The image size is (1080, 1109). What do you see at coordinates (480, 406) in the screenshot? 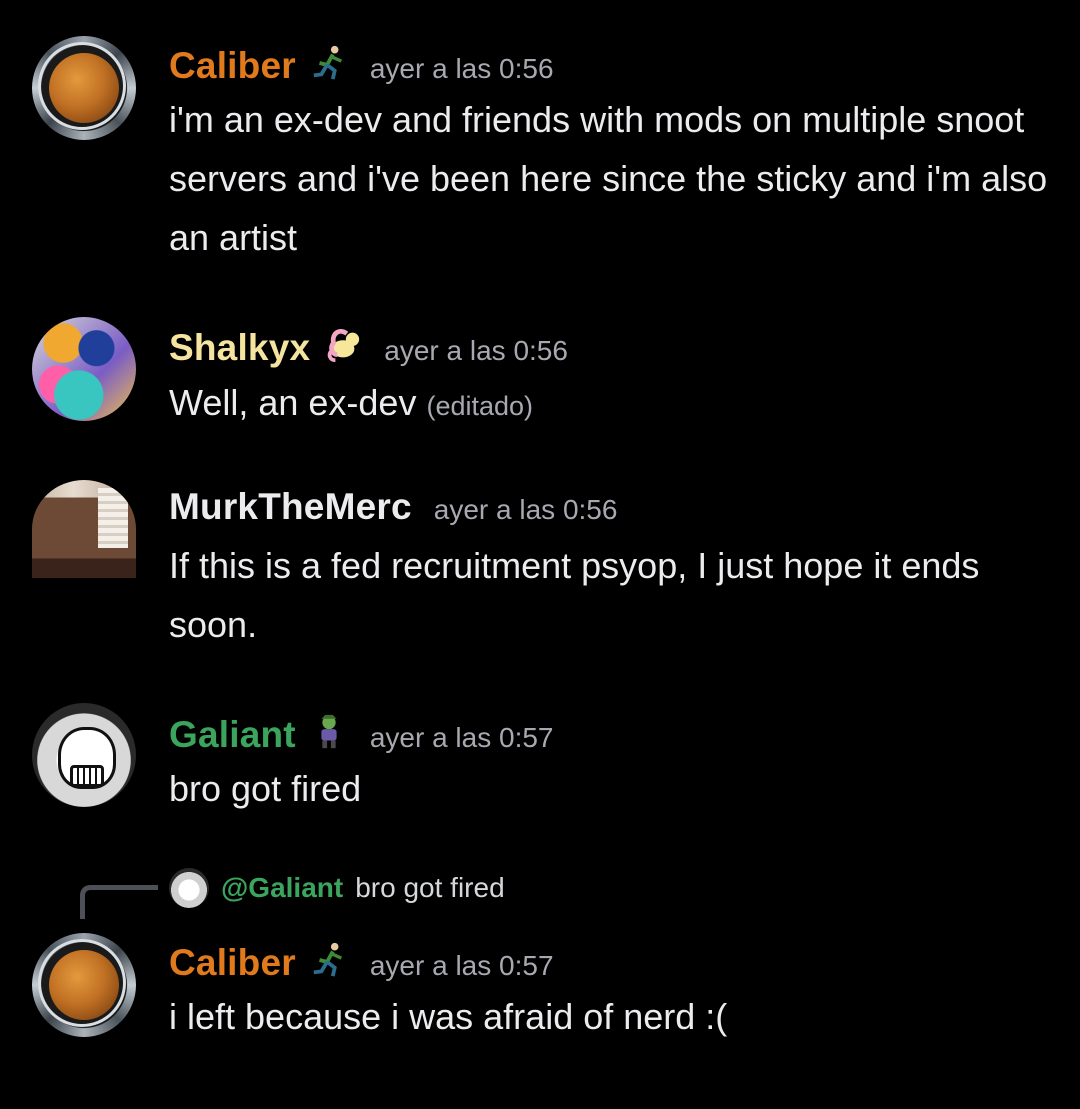
I see `edited-label: (editado)` at bounding box center [480, 406].